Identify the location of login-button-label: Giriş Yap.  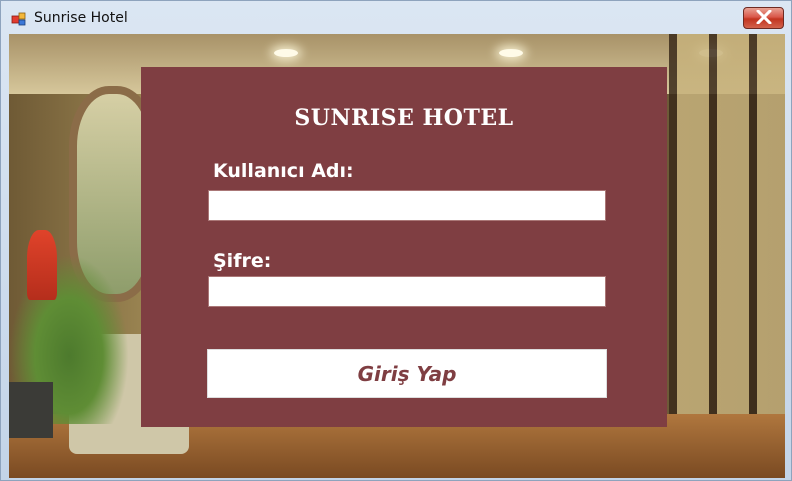
(407, 373).